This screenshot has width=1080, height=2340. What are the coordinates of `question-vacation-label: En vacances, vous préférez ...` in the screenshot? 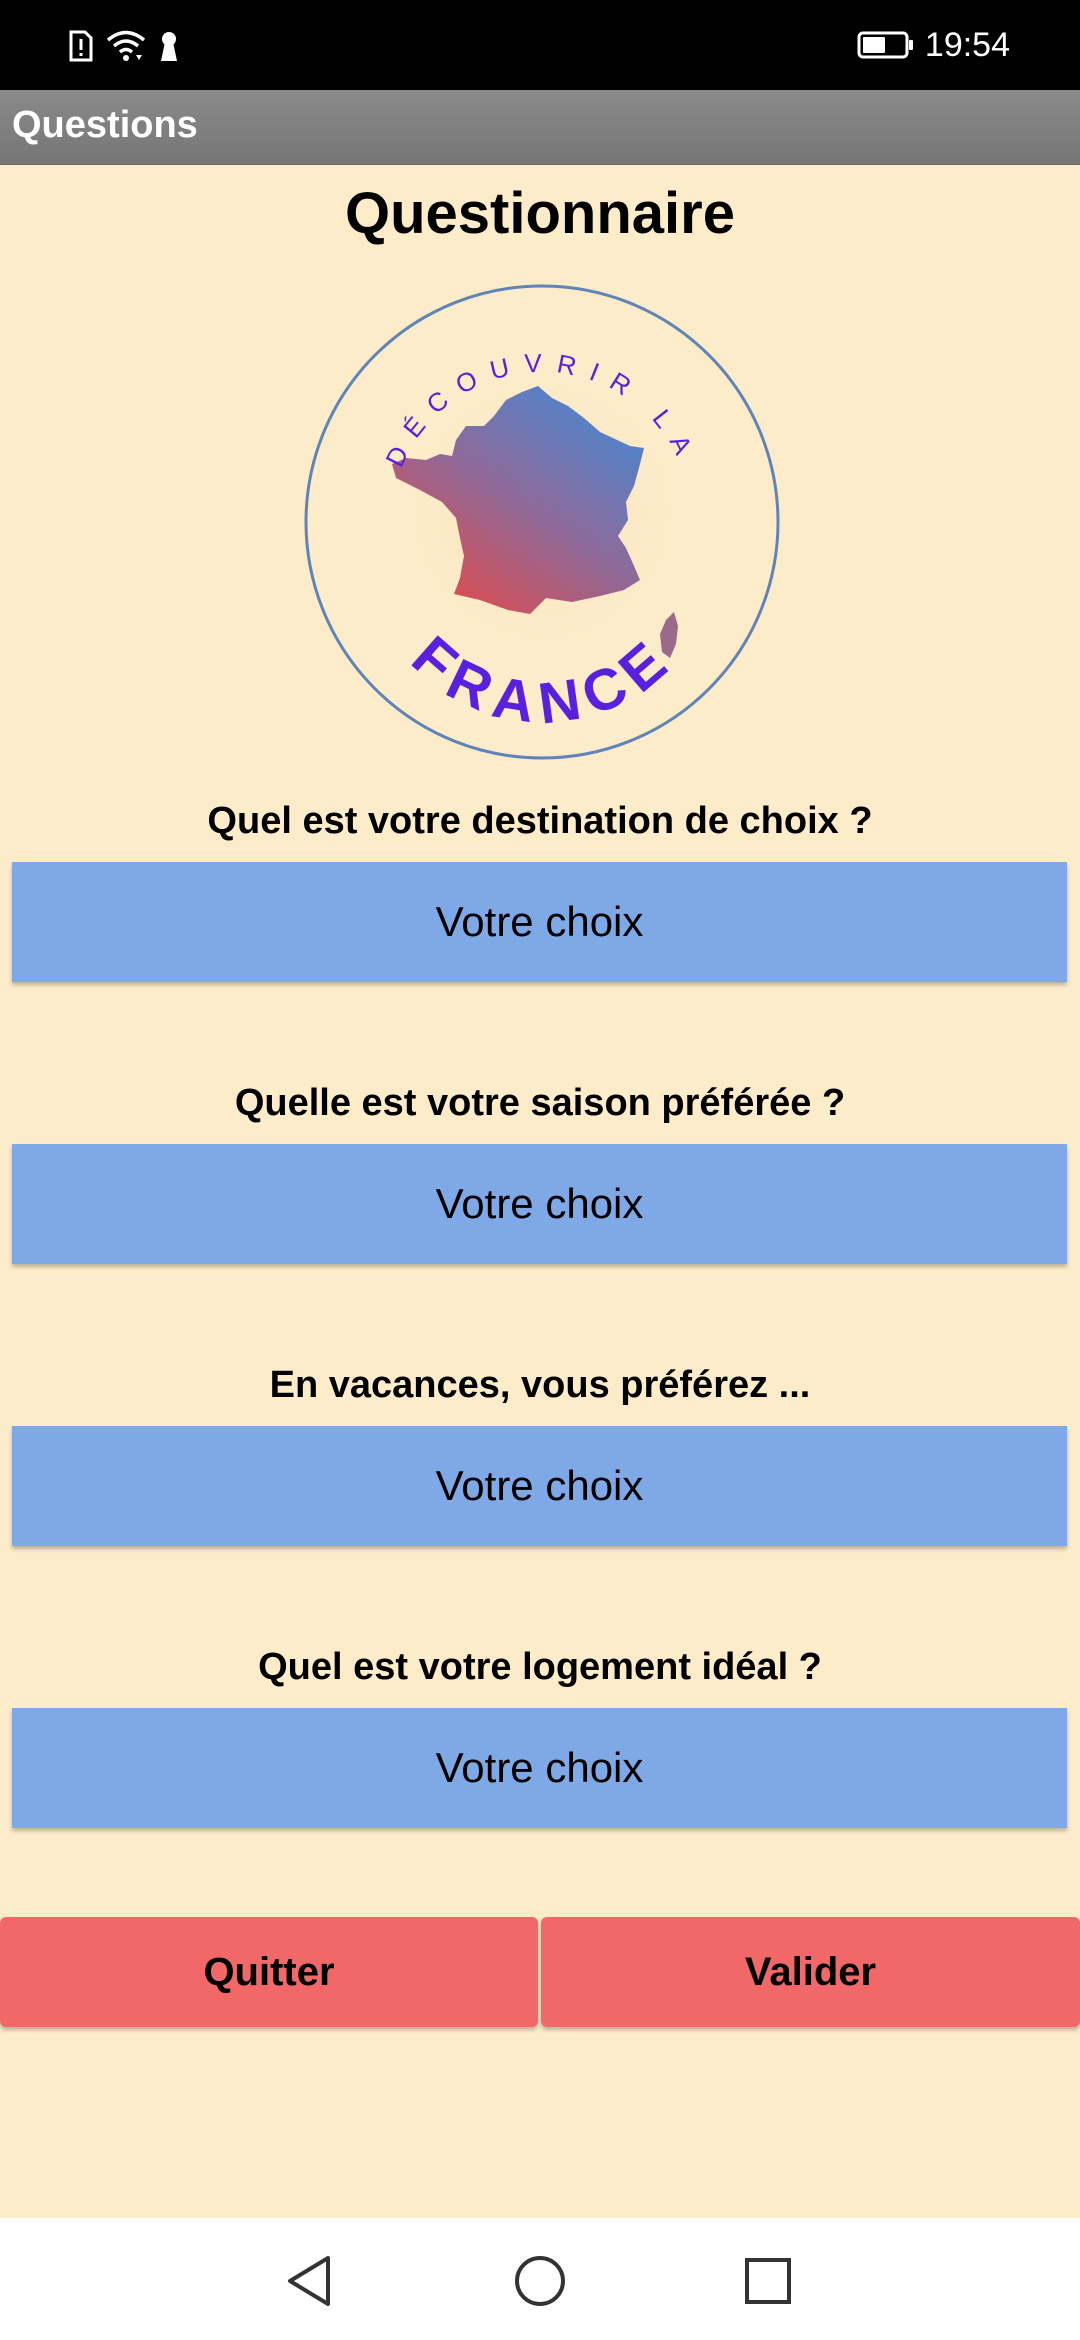 It's located at (540, 1385).